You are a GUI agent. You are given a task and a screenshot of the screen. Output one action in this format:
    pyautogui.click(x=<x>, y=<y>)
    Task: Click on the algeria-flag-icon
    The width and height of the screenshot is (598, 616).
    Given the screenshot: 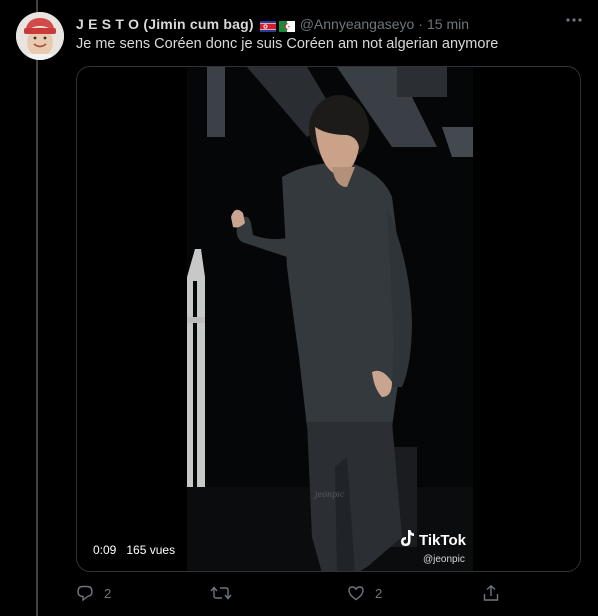 What is the action you would take?
    pyautogui.click(x=286, y=25)
    